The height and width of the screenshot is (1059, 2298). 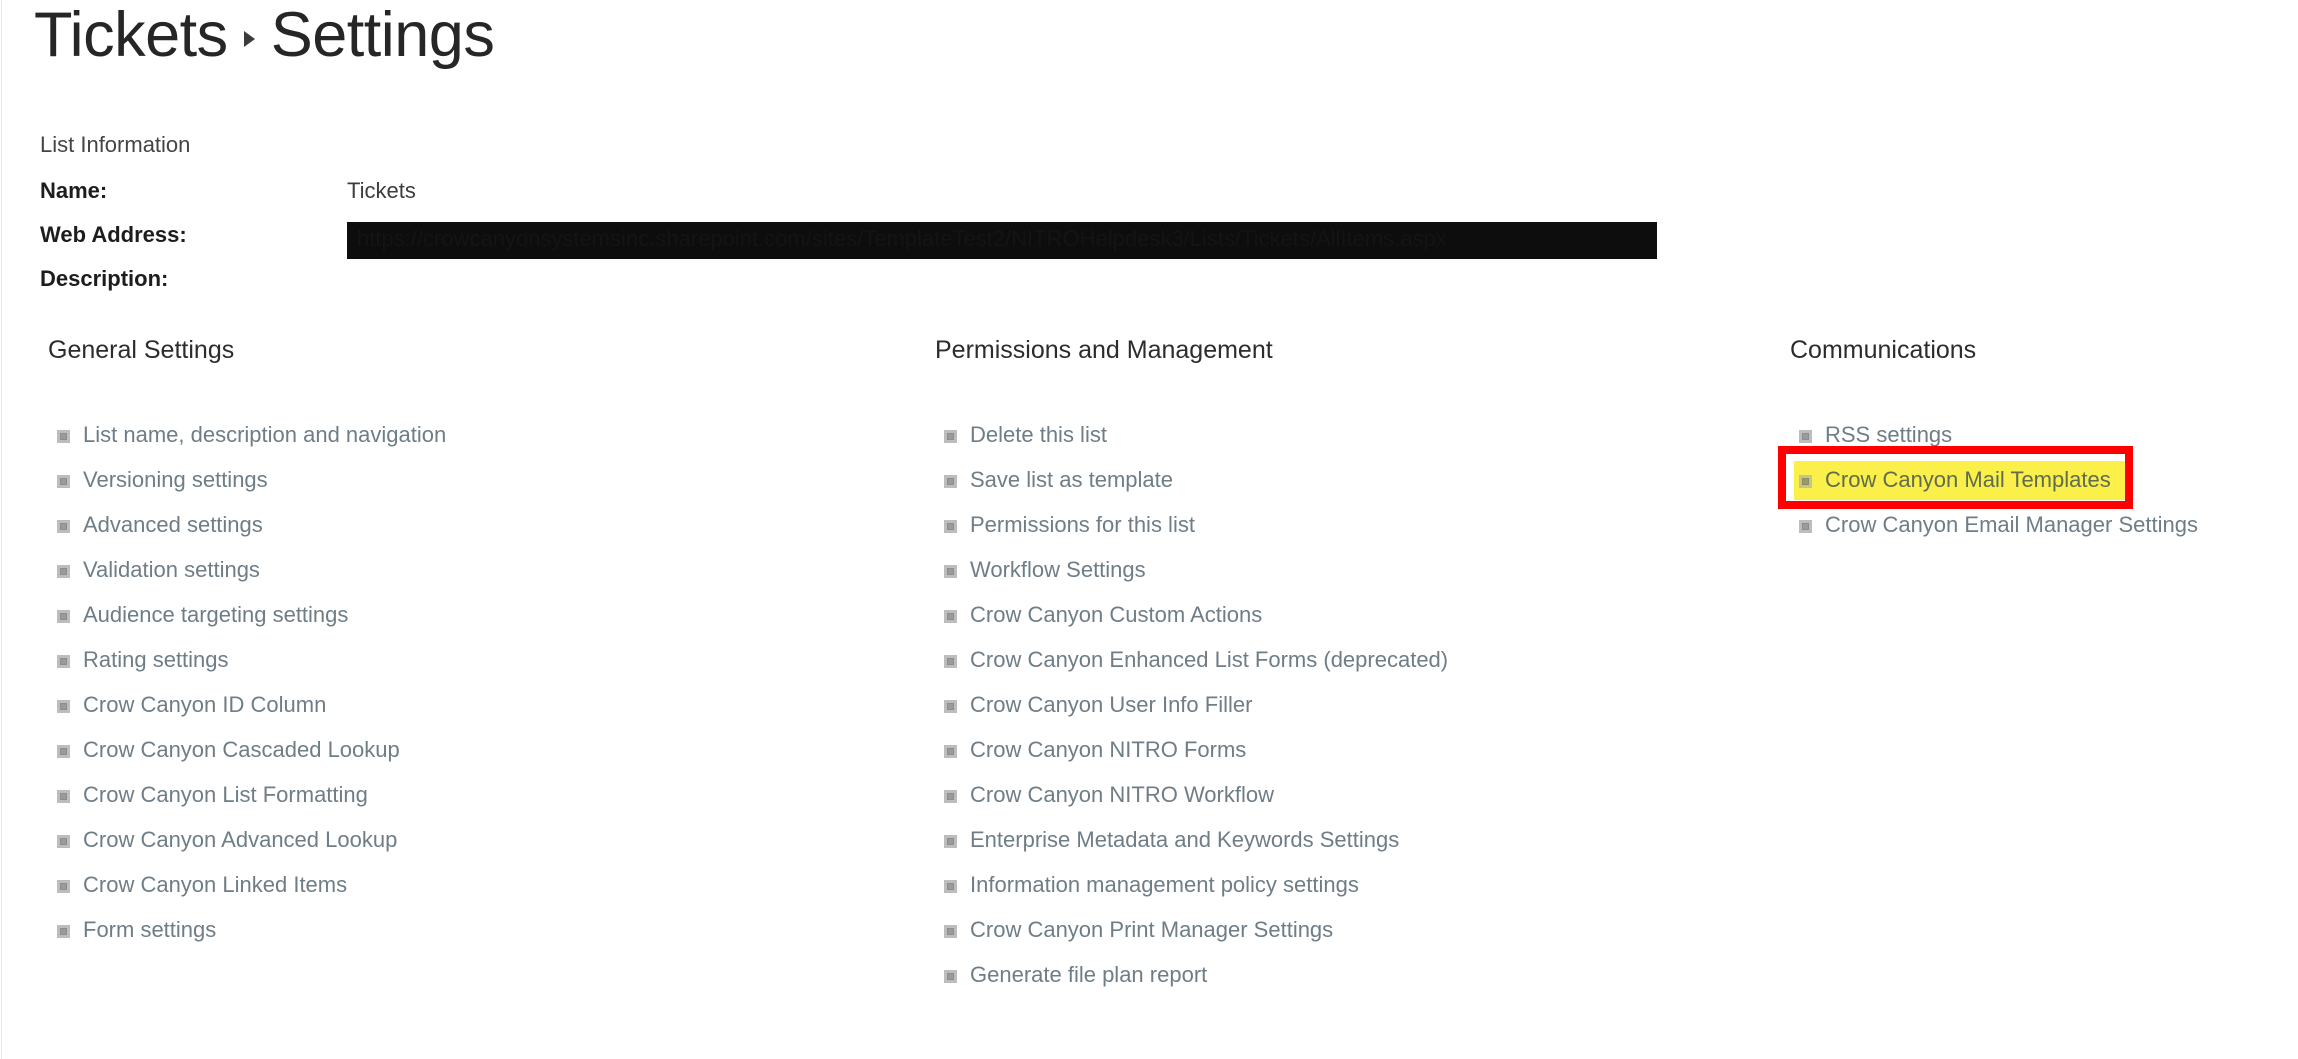 I want to click on web-address-label: Web Address:, so click(x=113, y=234).